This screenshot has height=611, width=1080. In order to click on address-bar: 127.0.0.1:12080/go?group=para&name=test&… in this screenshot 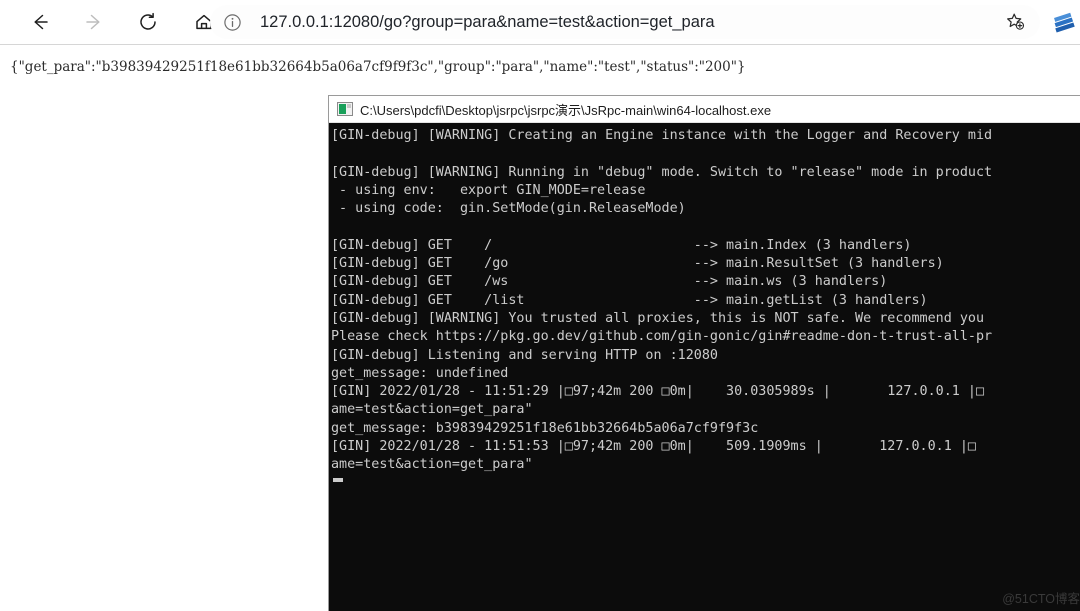, I will do `click(625, 22)`.